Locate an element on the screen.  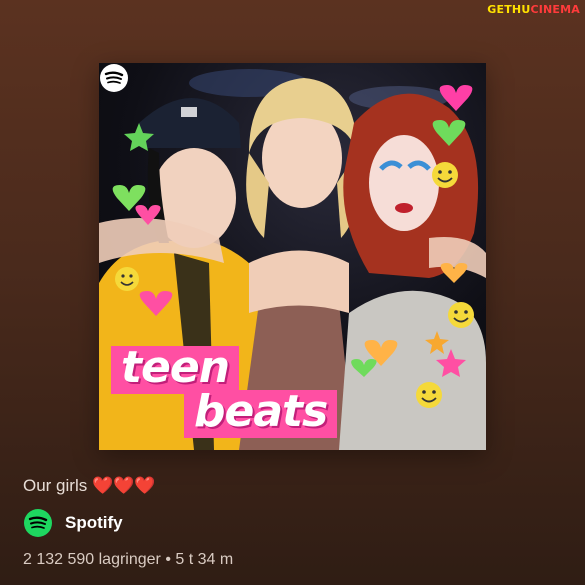
watermark: GETHUCINEMA is located at coordinates (533, 9).